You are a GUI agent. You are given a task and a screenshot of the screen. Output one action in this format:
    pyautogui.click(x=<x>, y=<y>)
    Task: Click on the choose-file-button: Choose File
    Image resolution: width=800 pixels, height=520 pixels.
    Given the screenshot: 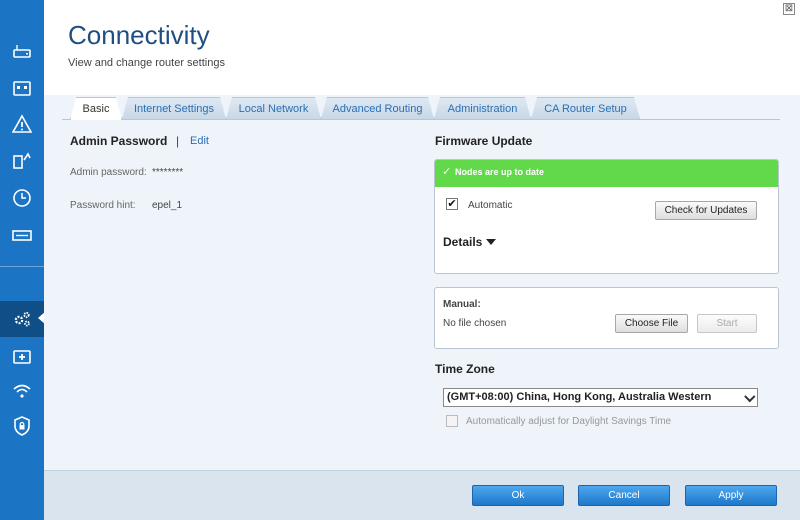 What is the action you would take?
    pyautogui.click(x=651, y=323)
    